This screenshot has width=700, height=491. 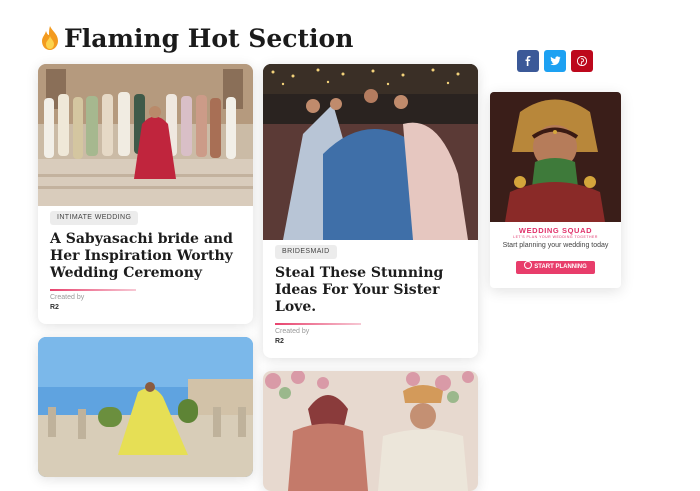 I want to click on promo-brand: WEDDING SQUAD, so click(x=555, y=230).